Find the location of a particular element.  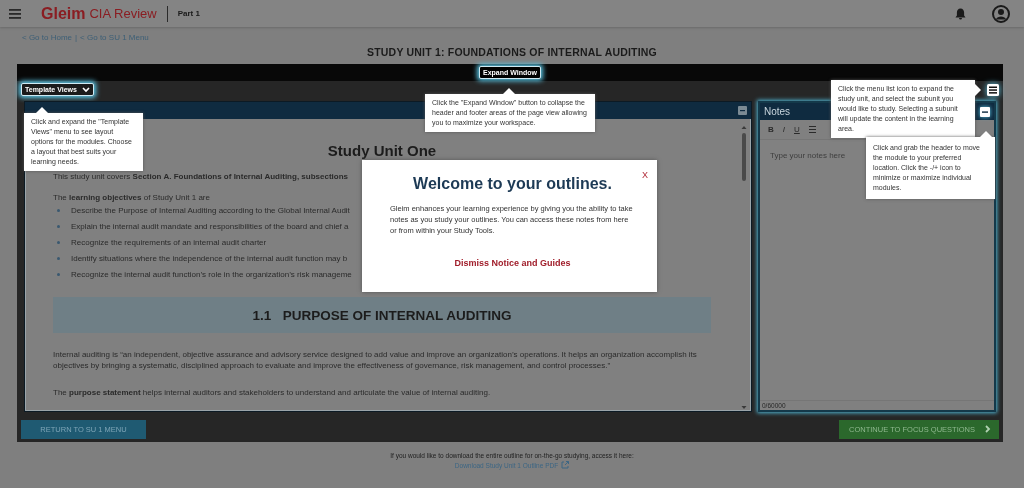

intro-text: This study unit covers Section A. Foundations of Internal Auditing, subsections is located at coordinates (200, 176).